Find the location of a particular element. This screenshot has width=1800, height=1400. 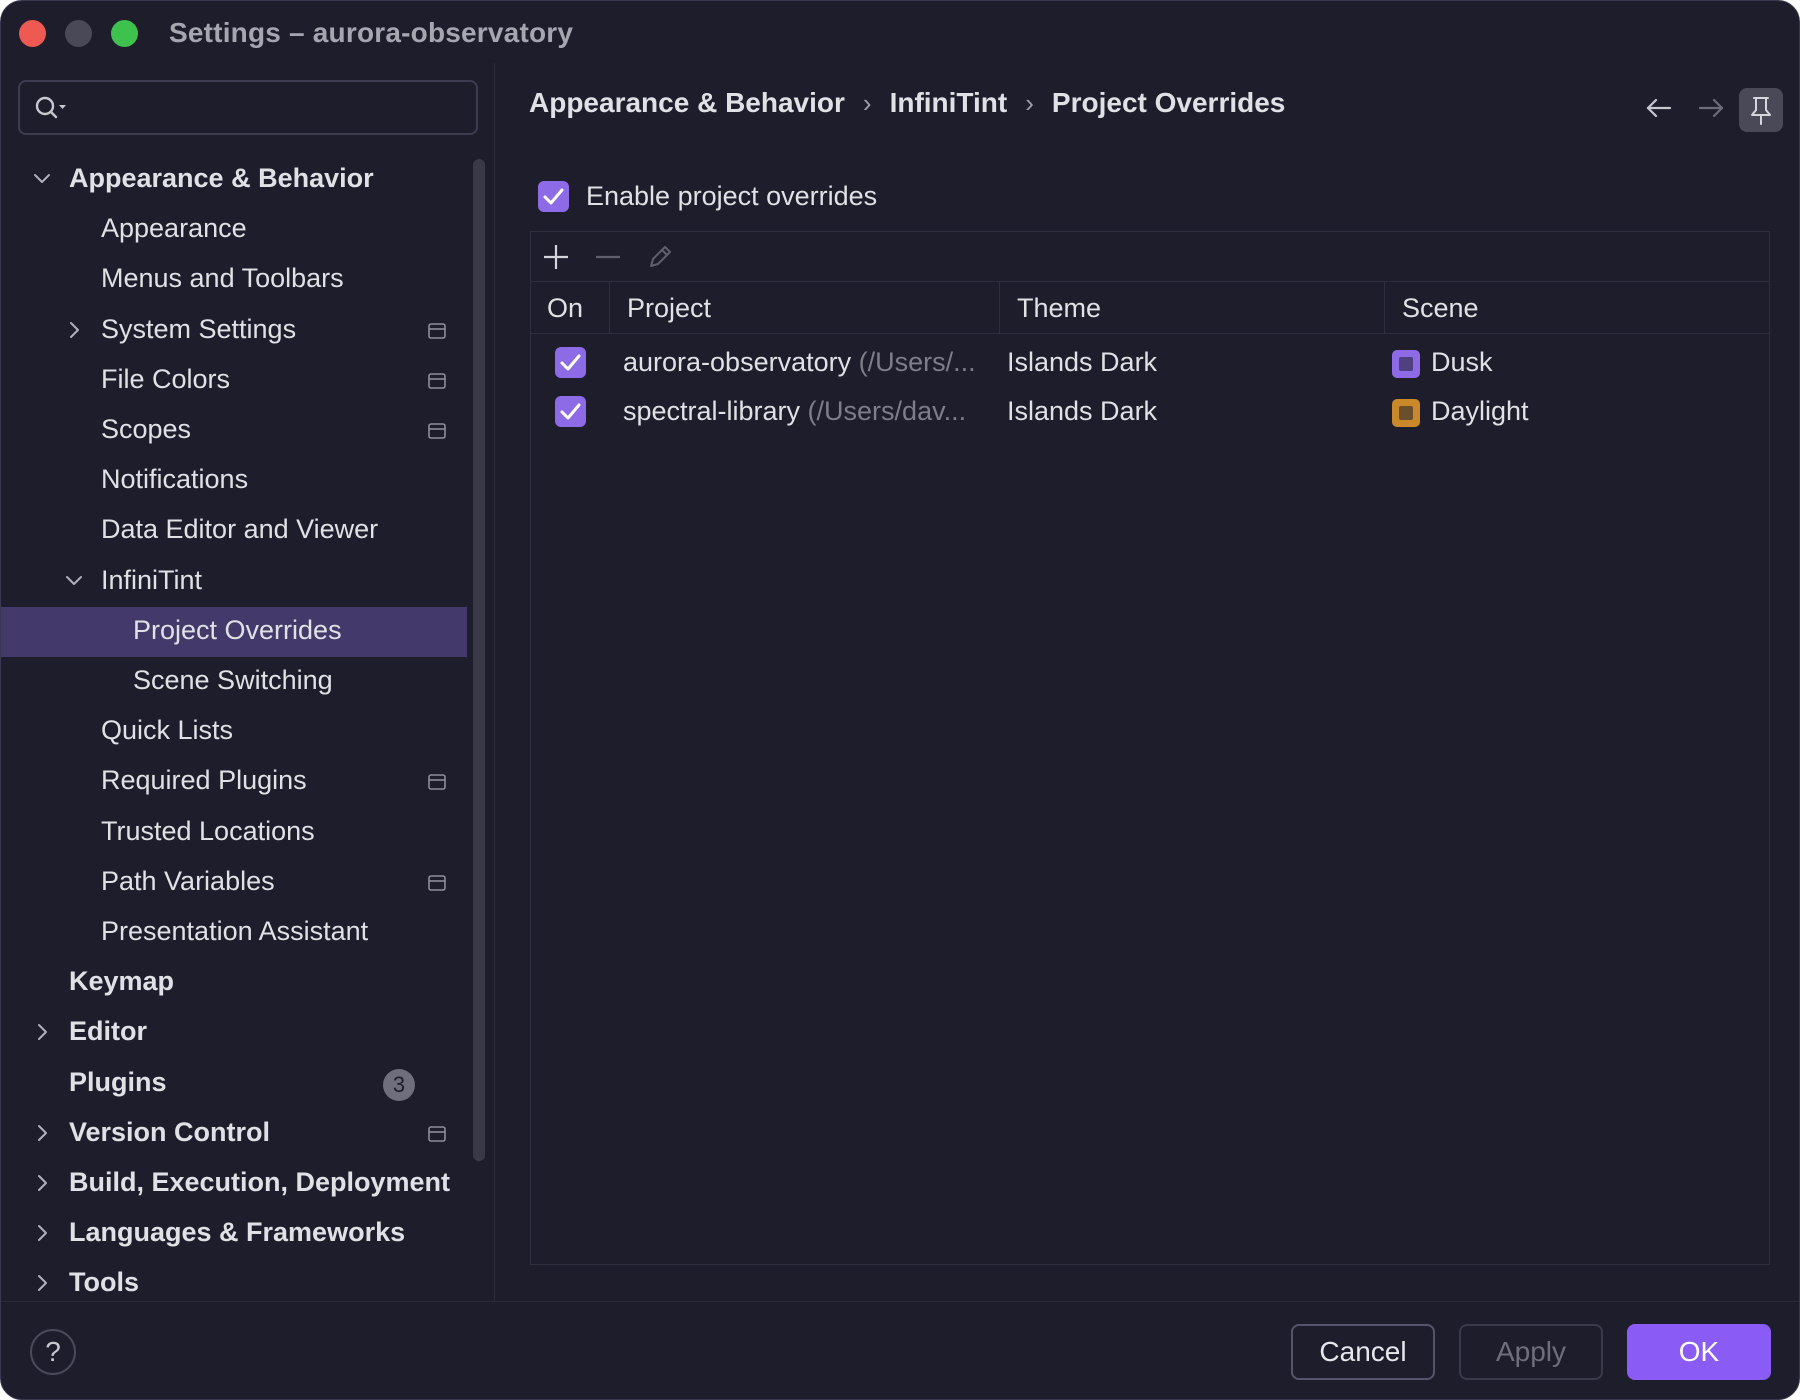

sidebar-item: Languages & Frameworks is located at coordinates (234, 1234).